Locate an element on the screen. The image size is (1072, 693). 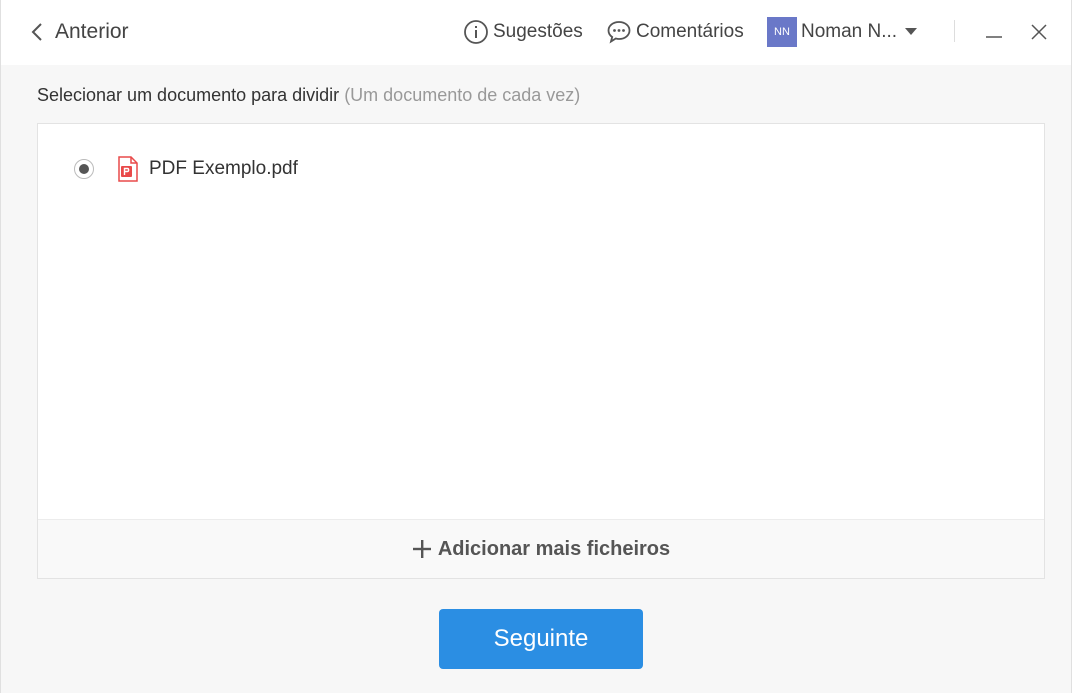
instruction-hint: (Um documento de cada vez) is located at coordinates (462, 95).